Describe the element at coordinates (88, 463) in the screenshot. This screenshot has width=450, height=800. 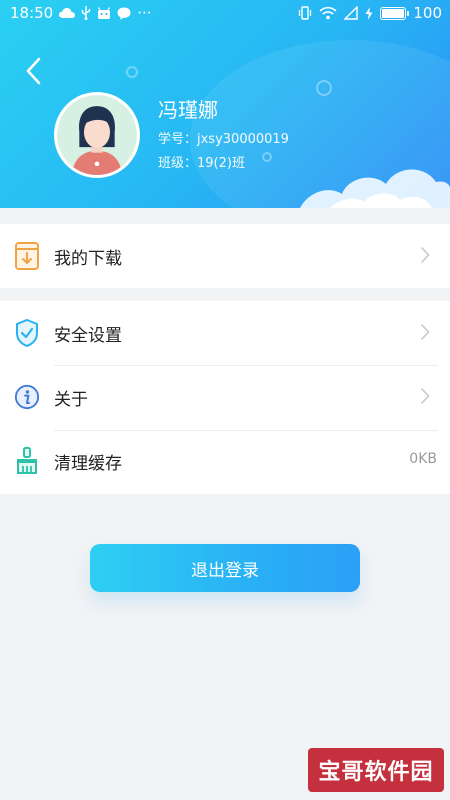
I see `menu-label: 清理缓存` at that location.